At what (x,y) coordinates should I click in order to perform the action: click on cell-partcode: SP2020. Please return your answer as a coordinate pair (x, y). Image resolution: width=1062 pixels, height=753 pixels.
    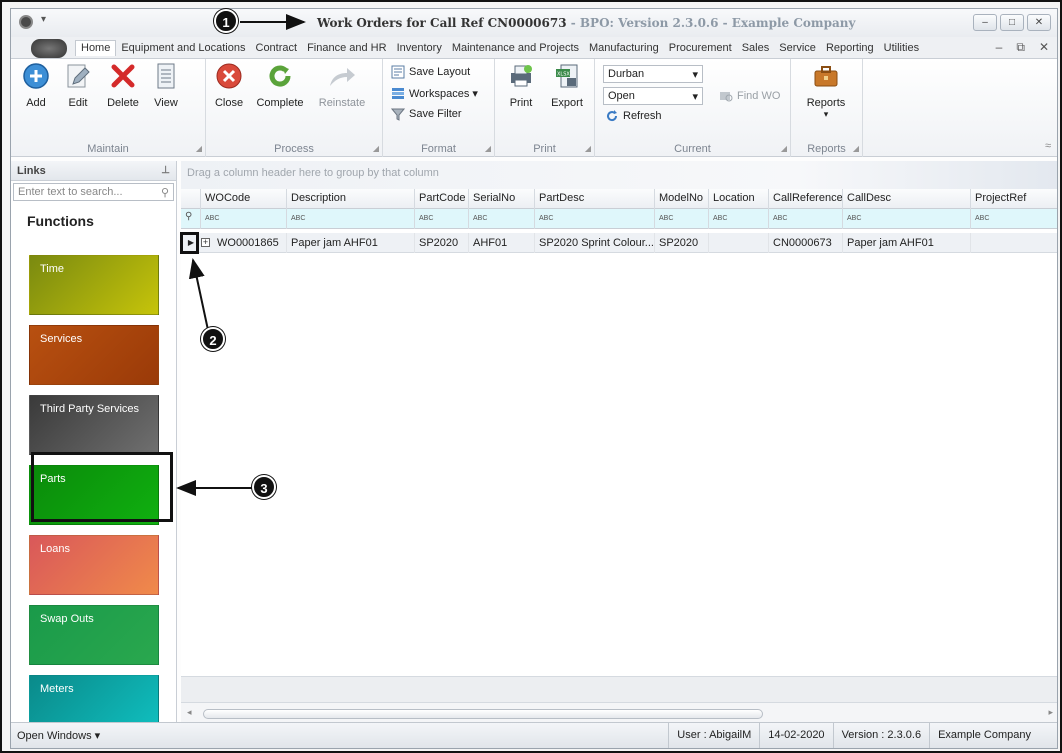
    Looking at the image, I should click on (442, 243).